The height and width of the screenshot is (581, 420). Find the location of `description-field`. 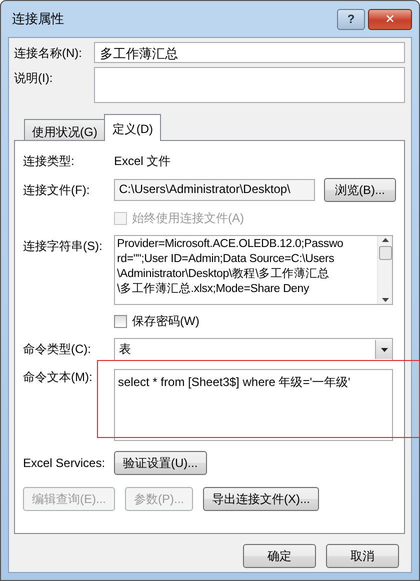

description-field is located at coordinates (249, 85).